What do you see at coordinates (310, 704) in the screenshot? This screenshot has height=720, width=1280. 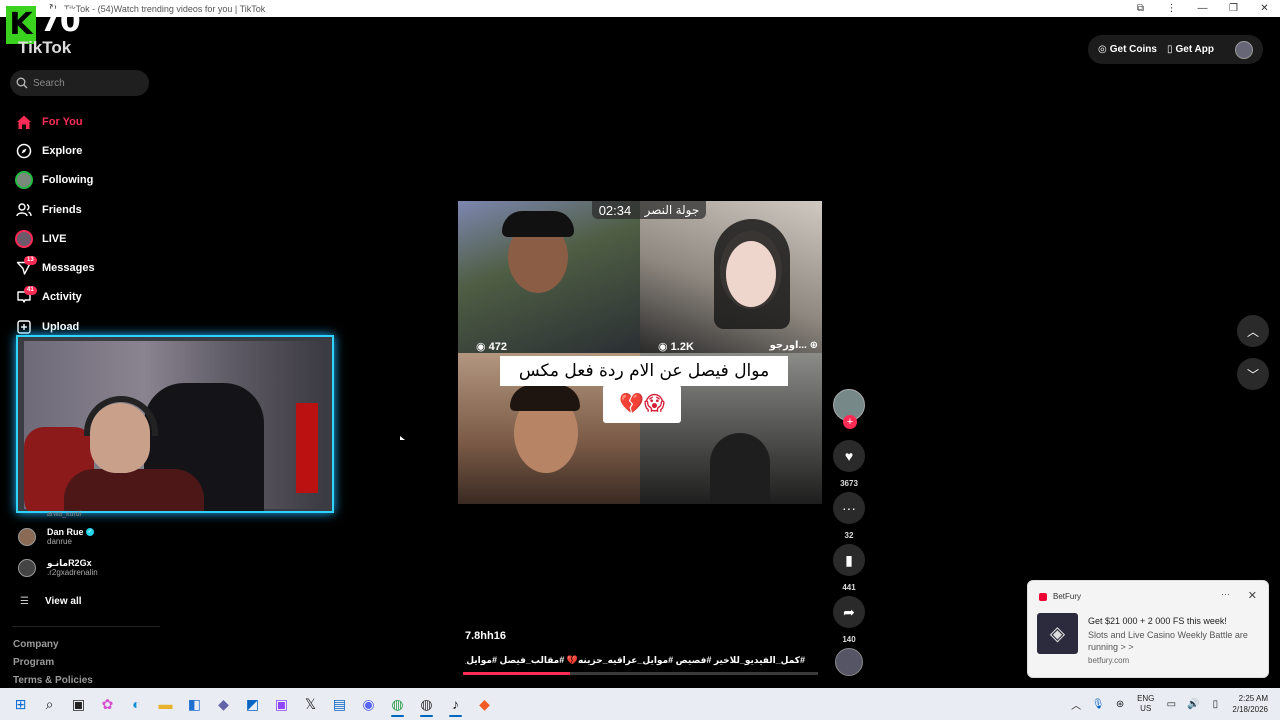 I see `x-icon: 𝕏` at bounding box center [310, 704].